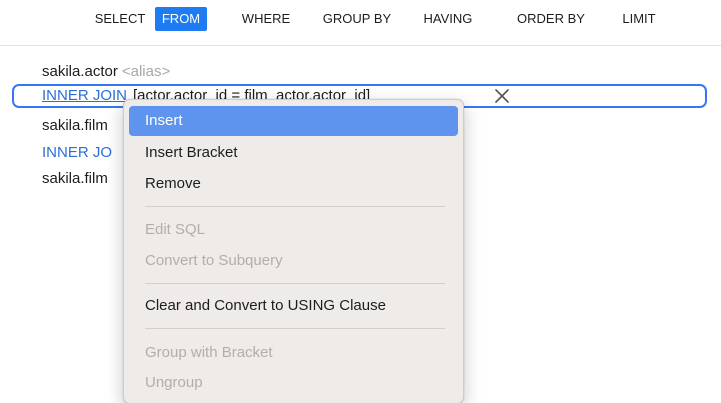 The width and height of the screenshot is (721, 403). I want to click on alias-placeholder: <alias>, so click(146, 71).